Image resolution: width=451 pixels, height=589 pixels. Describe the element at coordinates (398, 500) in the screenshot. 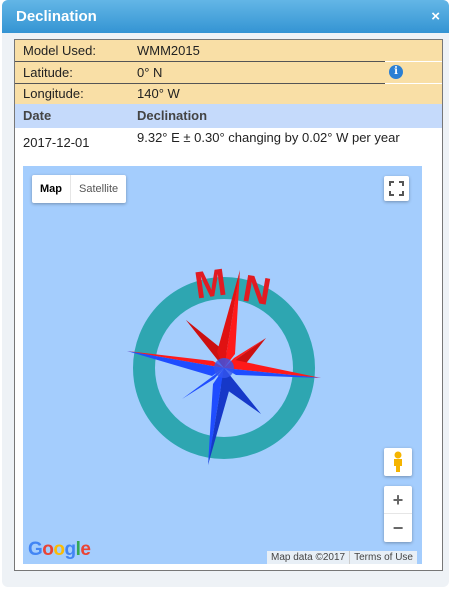

I see `zoom-in-button: +` at that location.